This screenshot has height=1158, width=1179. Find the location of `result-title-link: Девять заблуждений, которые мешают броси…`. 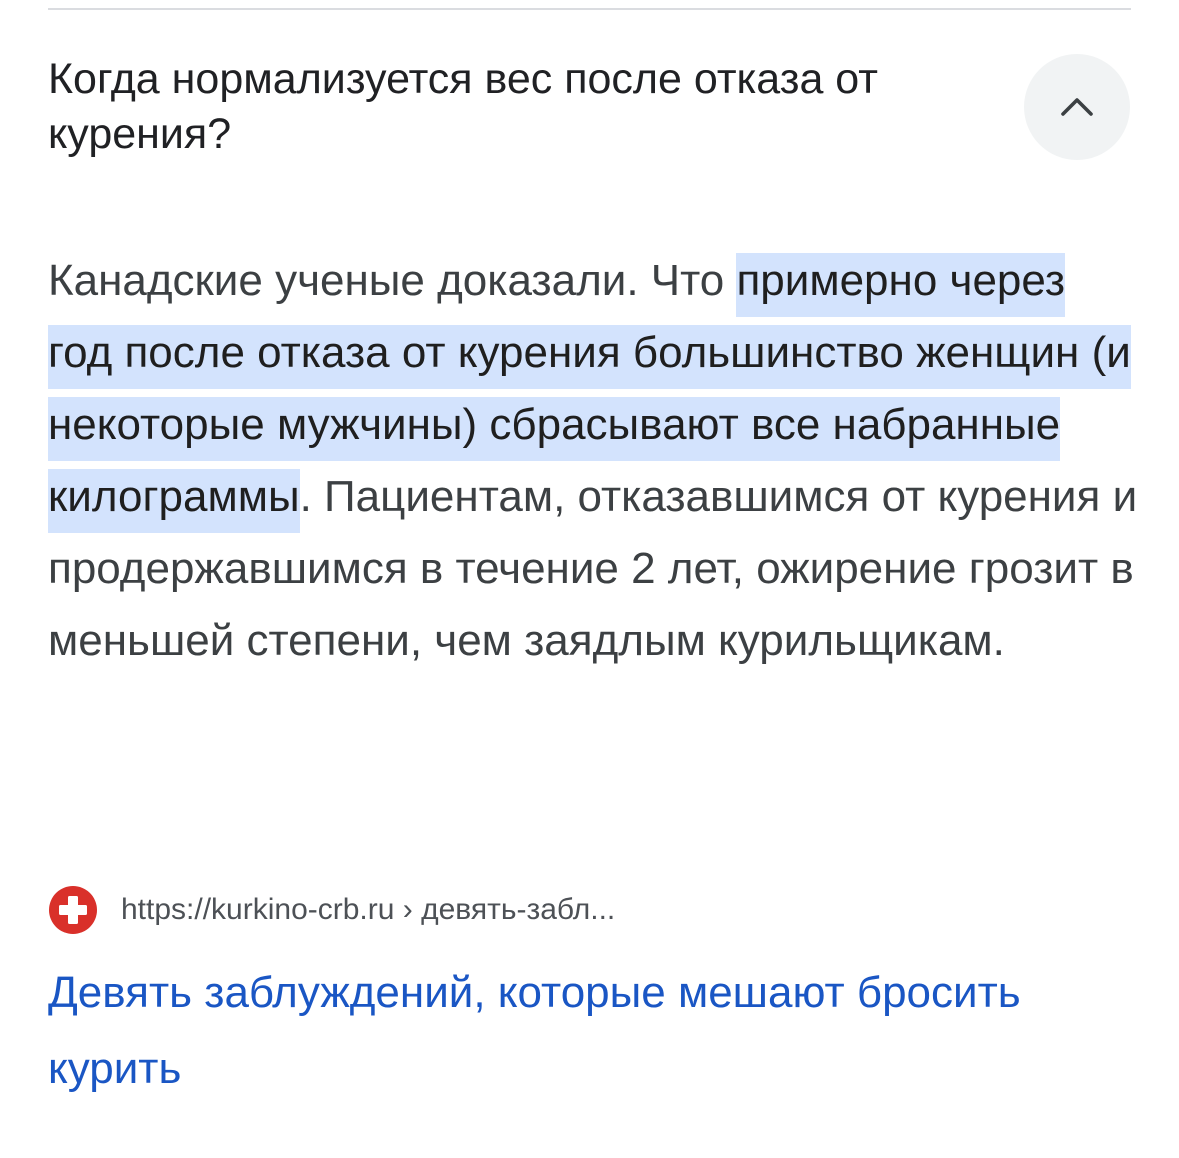

result-title-link: Девять заблуждений, которые мешают броси… is located at coordinates (548, 1031).